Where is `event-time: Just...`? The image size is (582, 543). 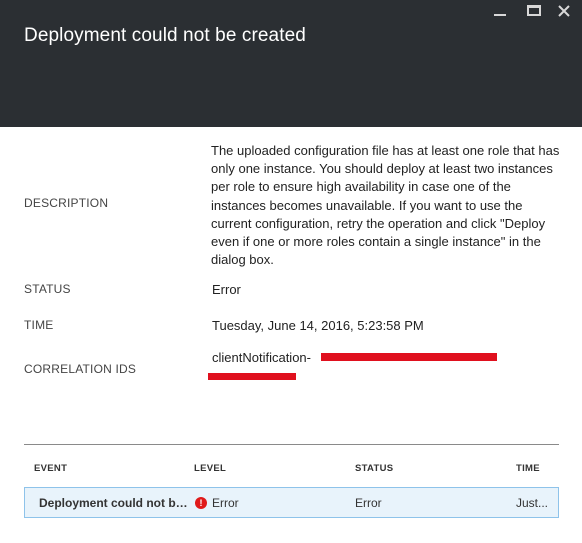 event-time: Just... is located at coordinates (532, 503).